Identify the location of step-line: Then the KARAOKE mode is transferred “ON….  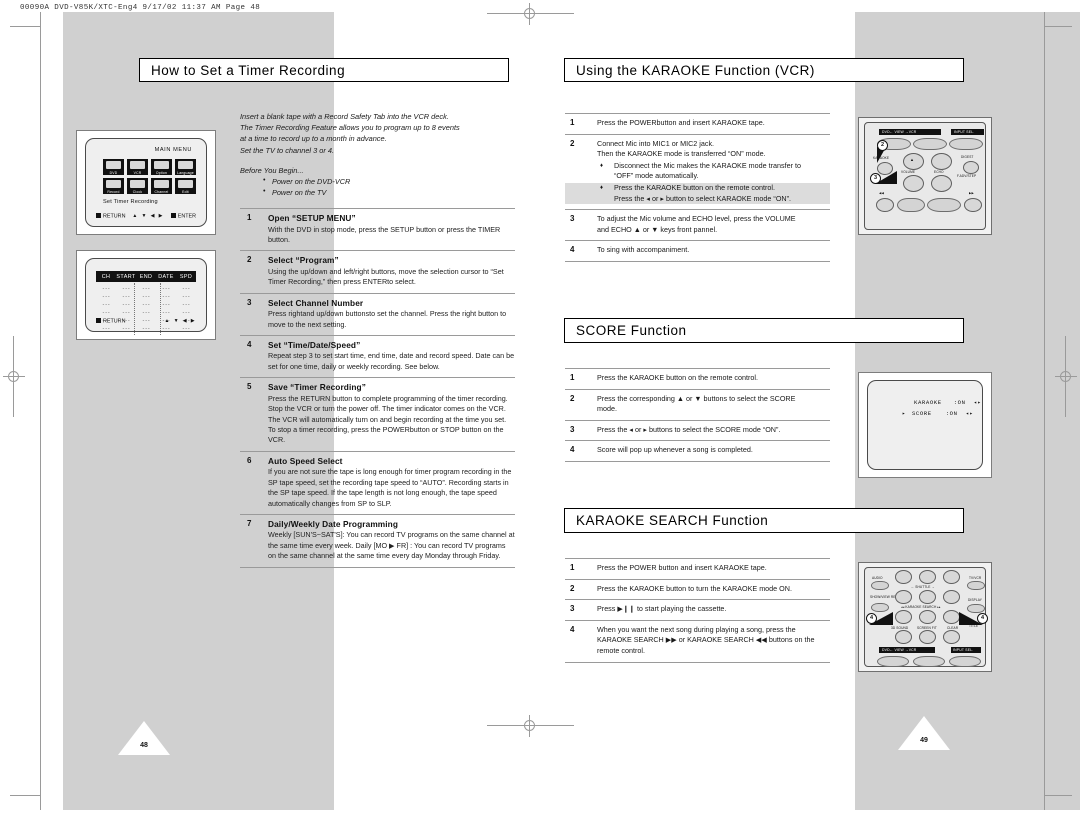
(681, 154).